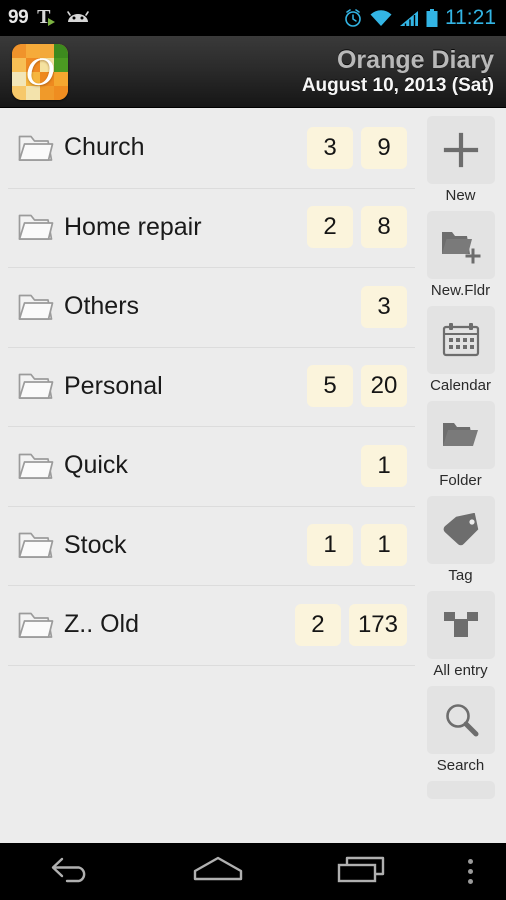  I want to click on tool-button-label: Search, so click(460, 765).